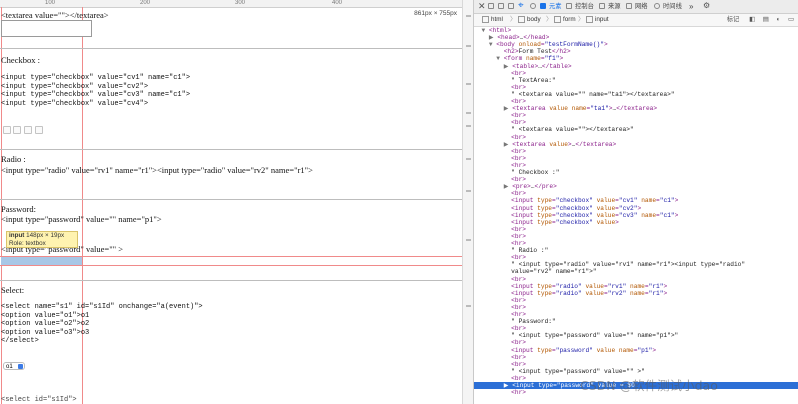 The width and height of the screenshot is (798, 404). I want to click on close-icon: ✕, so click(482, 6).